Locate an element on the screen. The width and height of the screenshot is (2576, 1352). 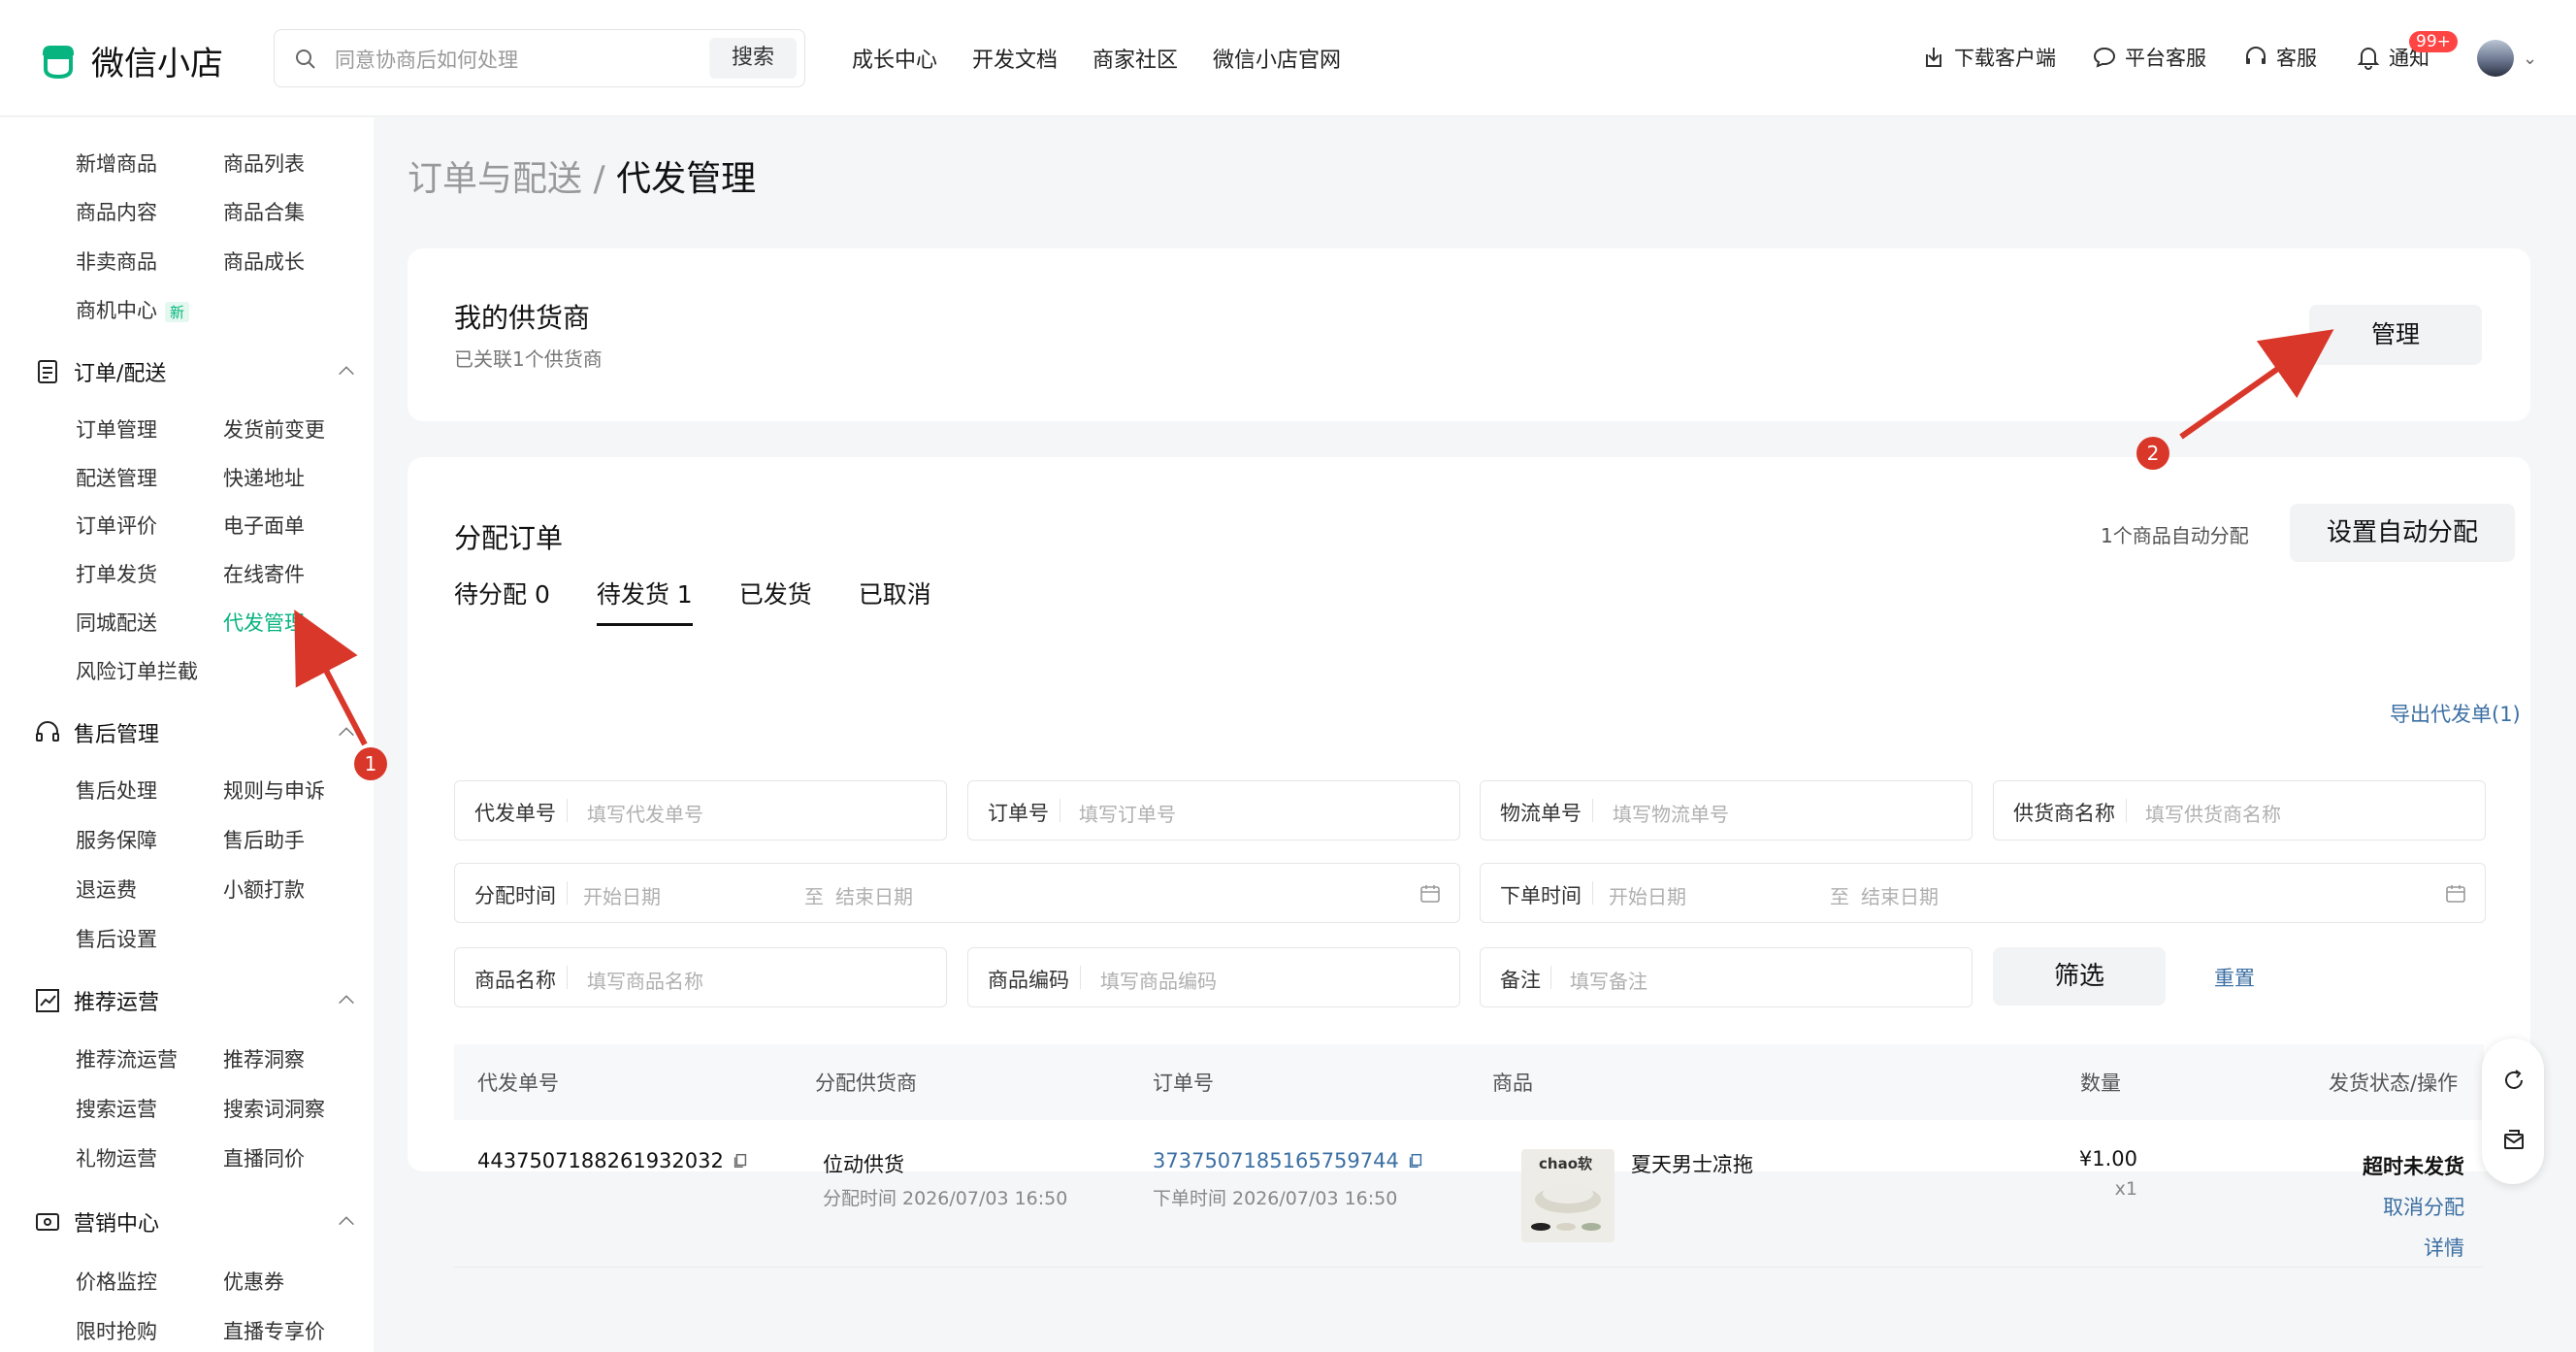
filter-button: 筛选 is located at coordinates (2079, 976).